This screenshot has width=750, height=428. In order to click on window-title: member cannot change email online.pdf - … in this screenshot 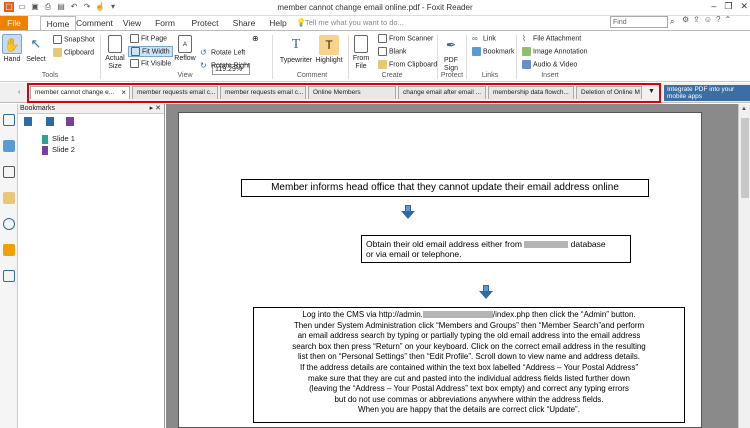, I will do `click(375, 7)`.